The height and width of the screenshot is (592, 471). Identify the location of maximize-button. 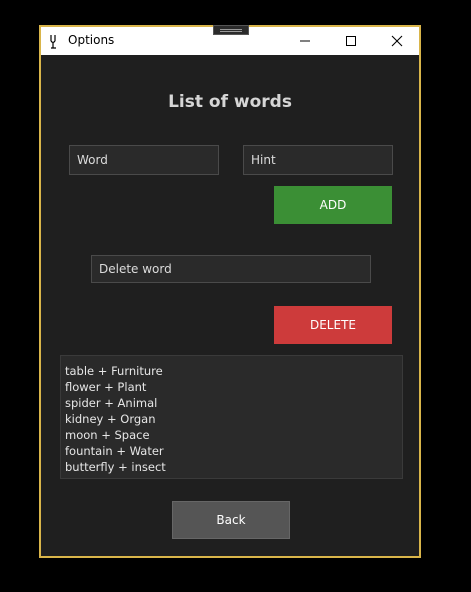
(351, 41).